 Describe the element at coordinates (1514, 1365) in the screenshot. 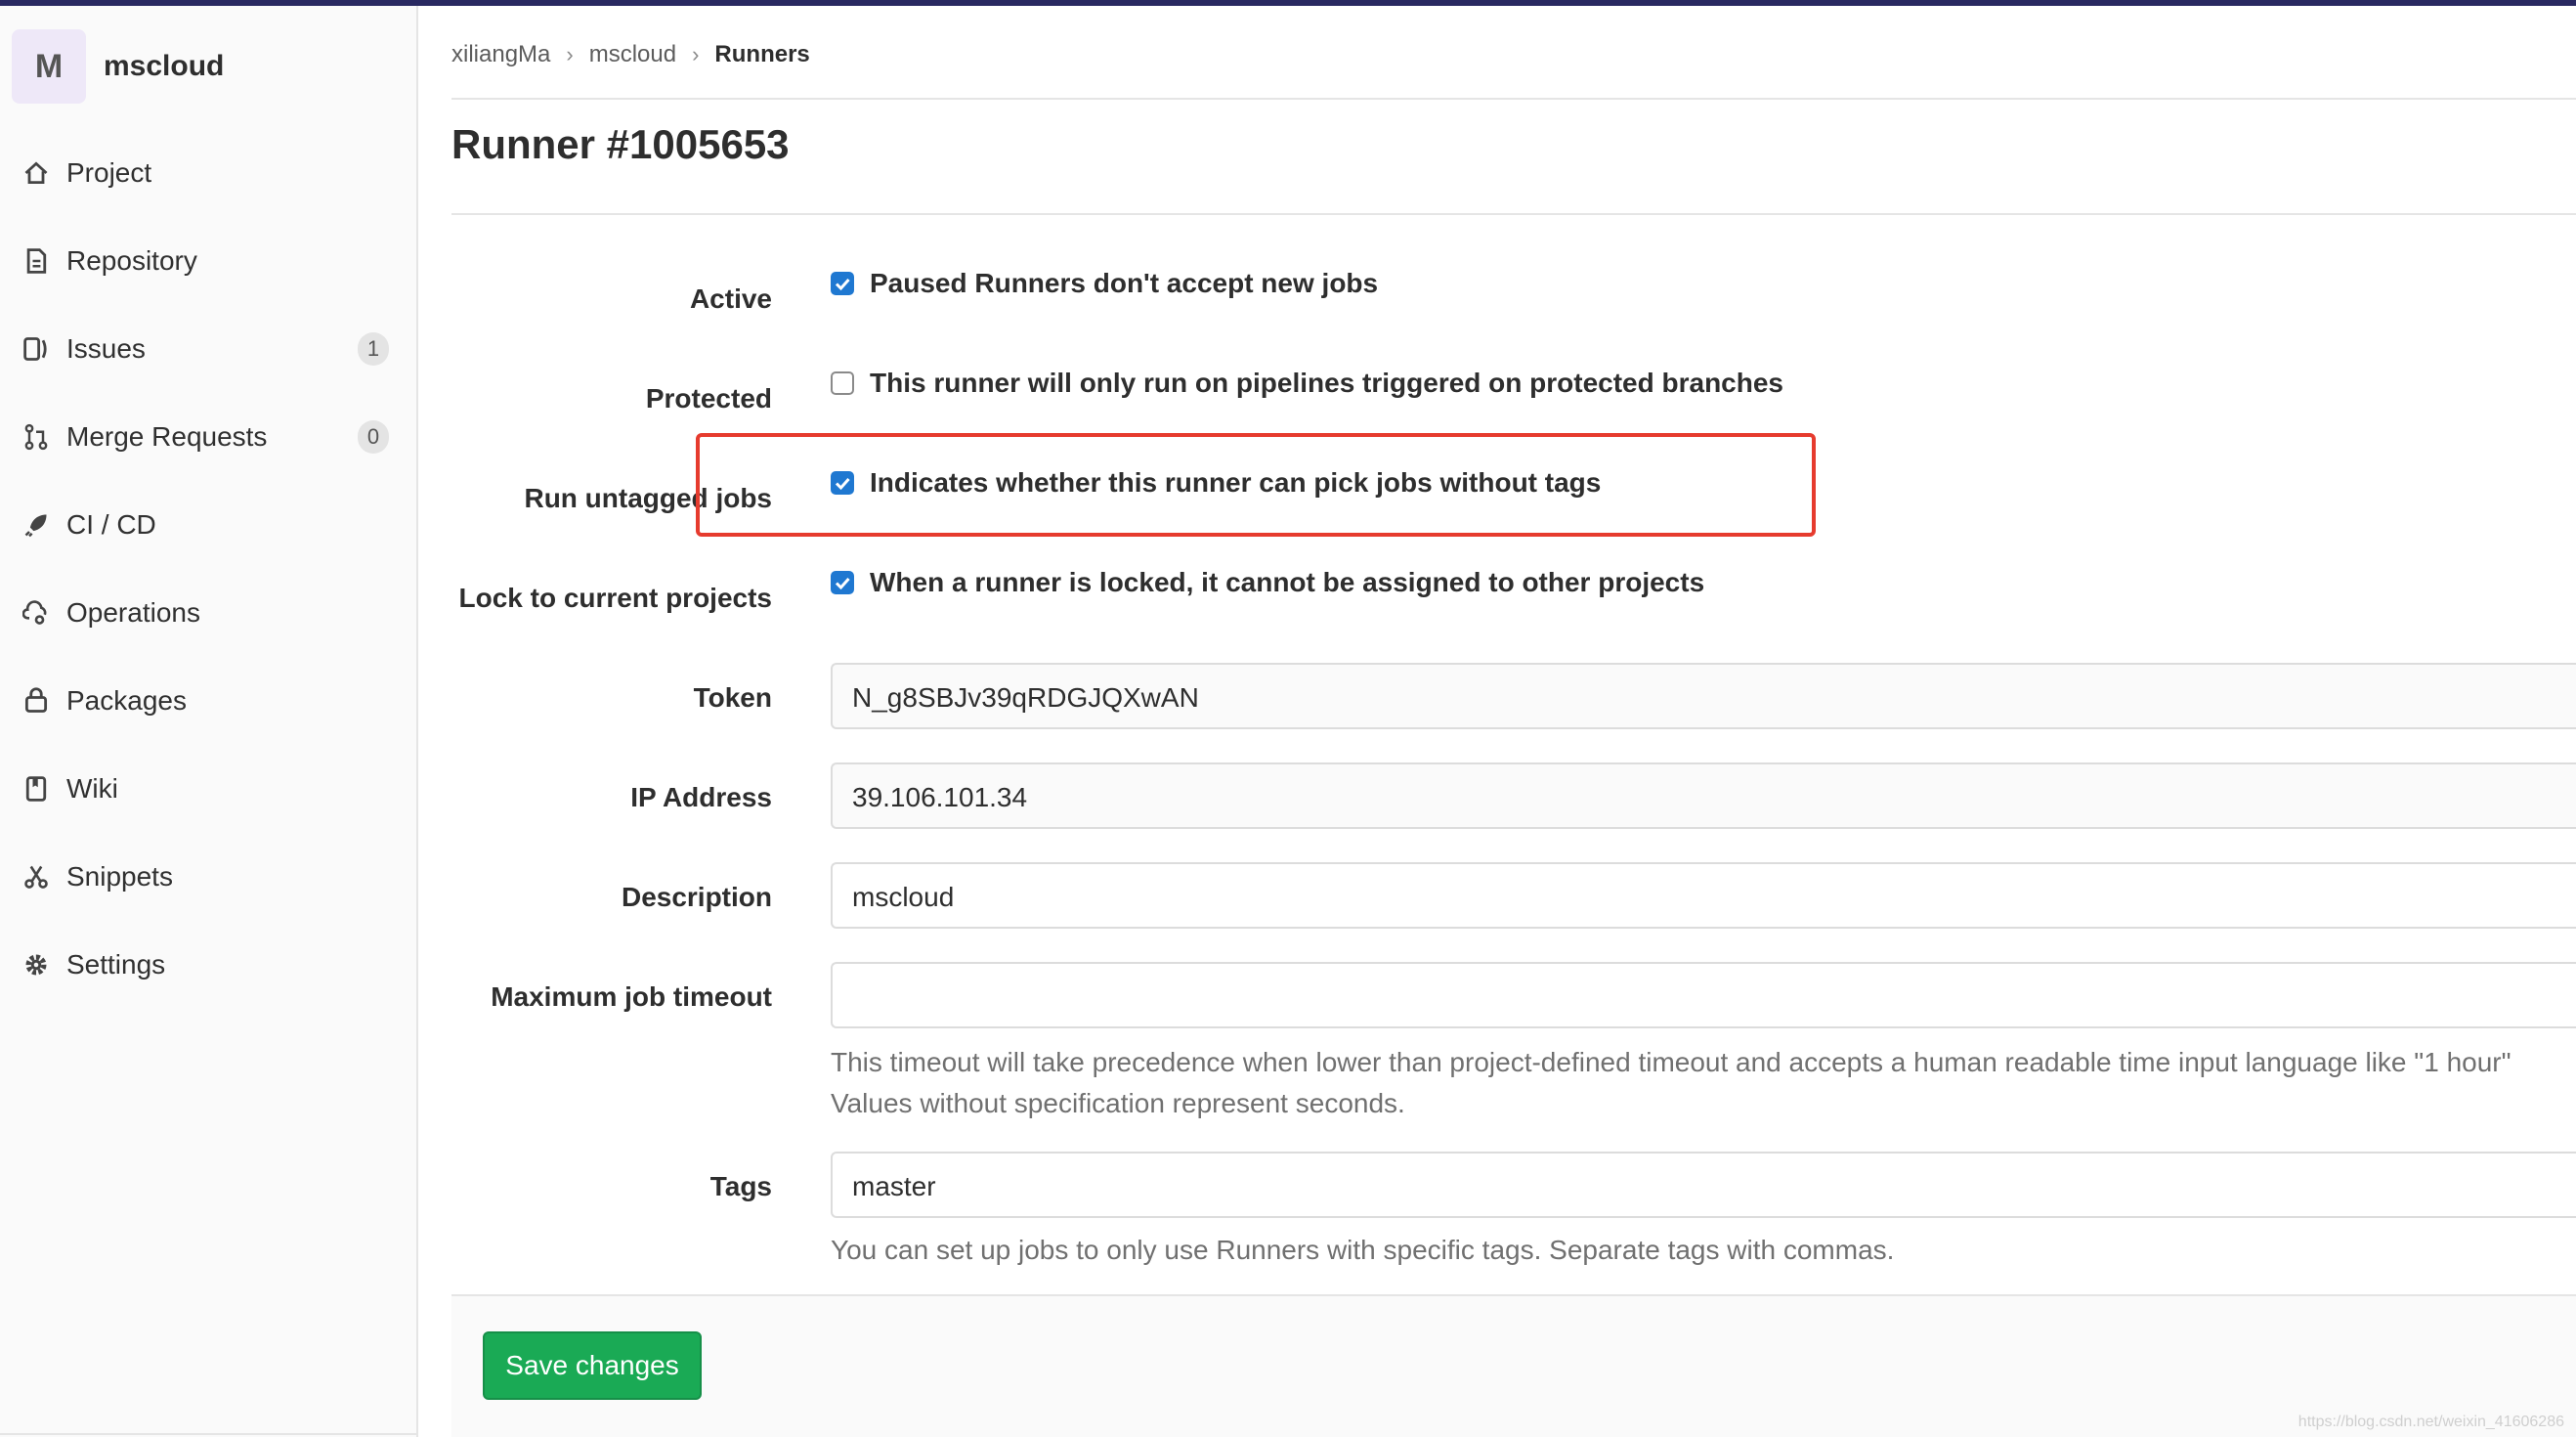

I see `form-actions: Save changes` at that location.